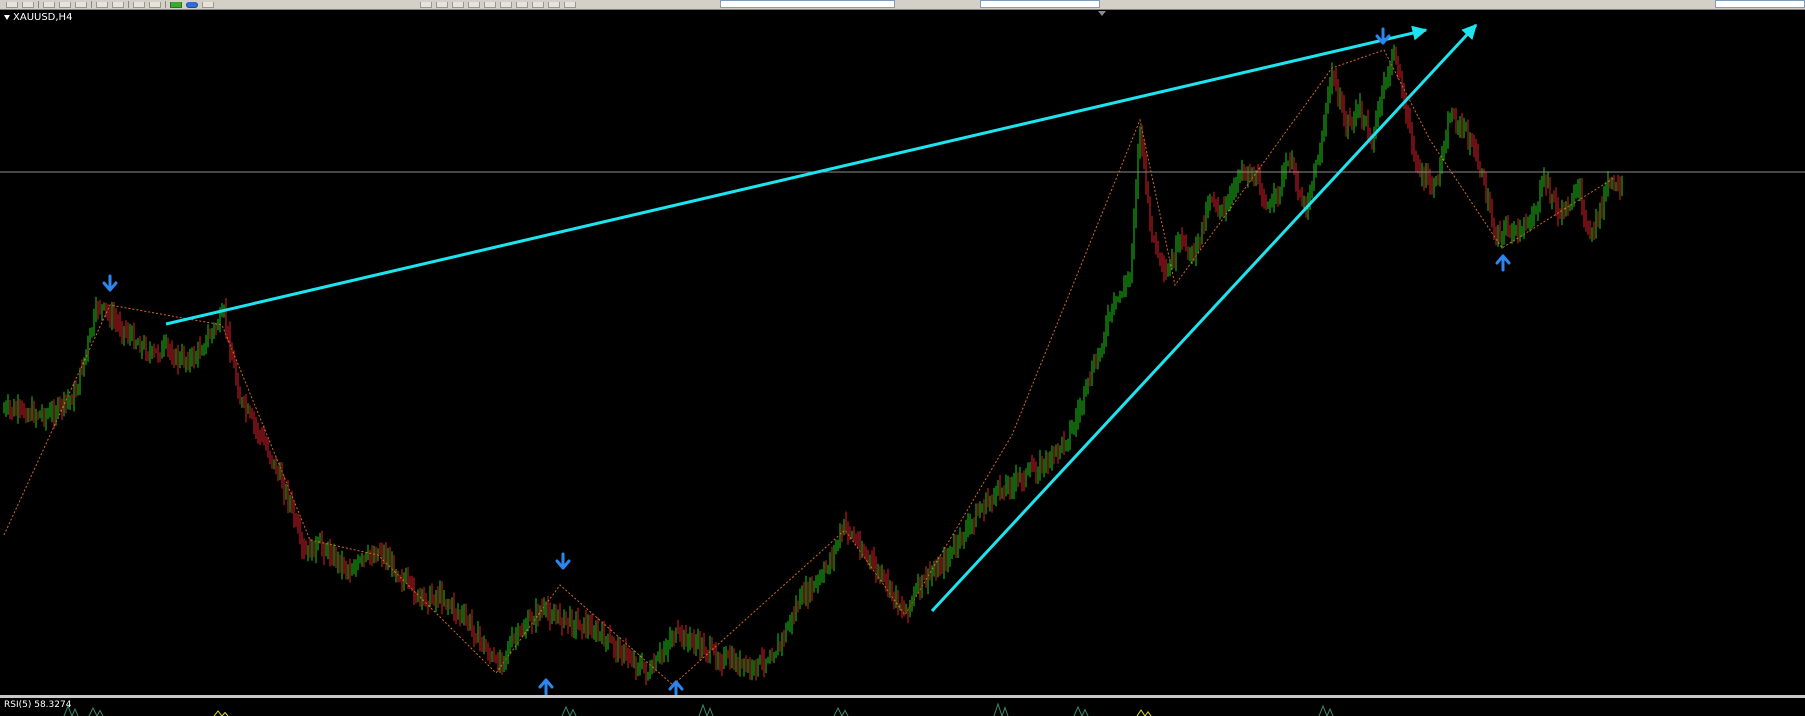  What do you see at coordinates (208, 4) in the screenshot?
I see `templates-button` at bounding box center [208, 4].